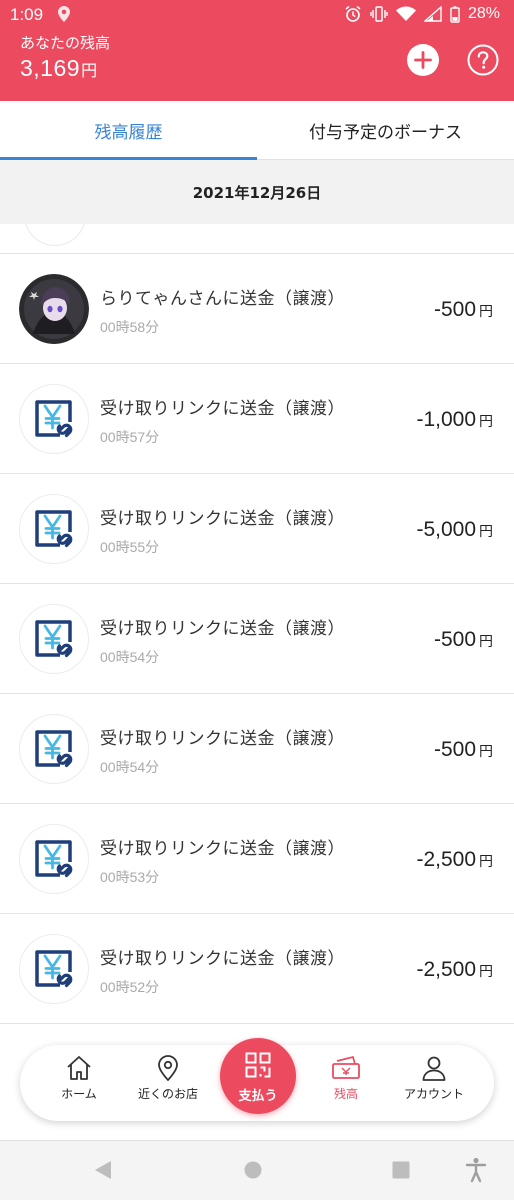 The image size is (514, 1200). I want to click on status-bar: 1:09 28%, so click(257, 15).